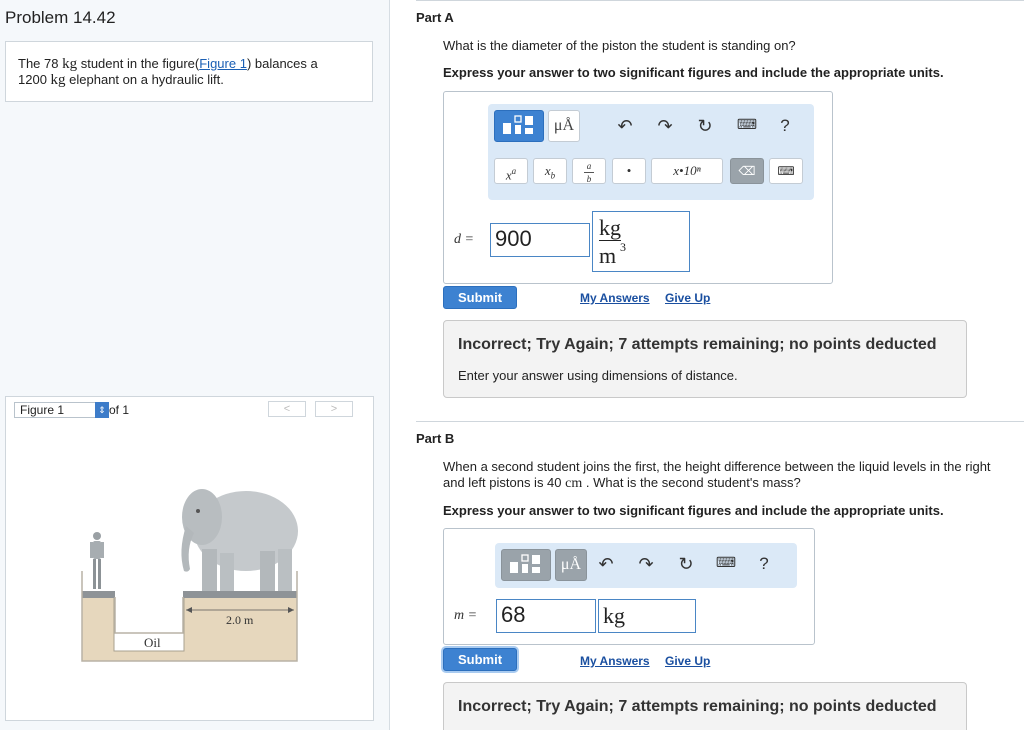 This screenshot has height=730, width=1024. I want to click on oil-label: Oil, so click(152, 642).